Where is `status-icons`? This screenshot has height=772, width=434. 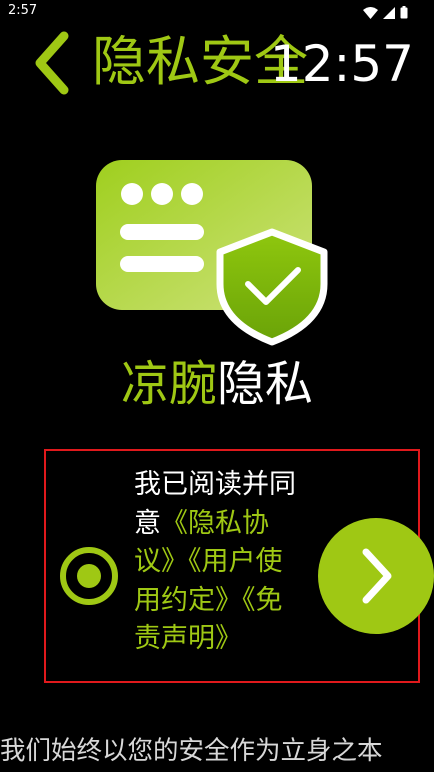 status-icons is located at coordinates (385, 13).